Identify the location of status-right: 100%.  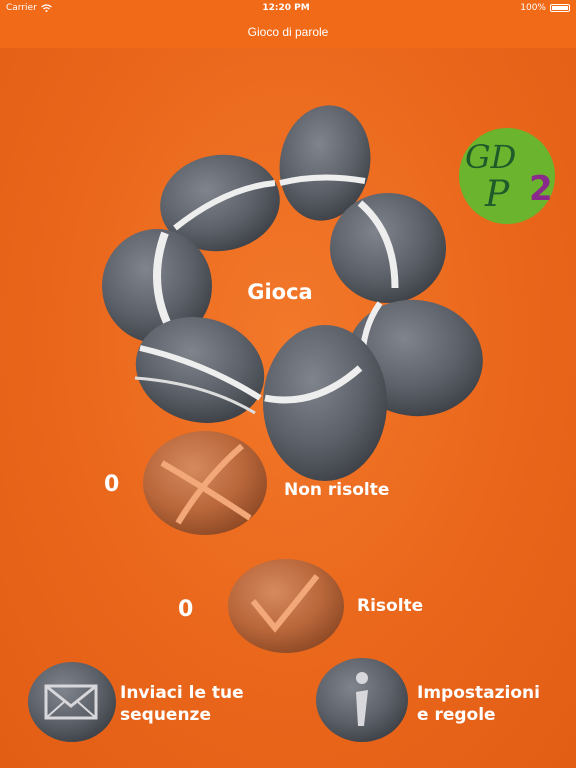
(545, 8).